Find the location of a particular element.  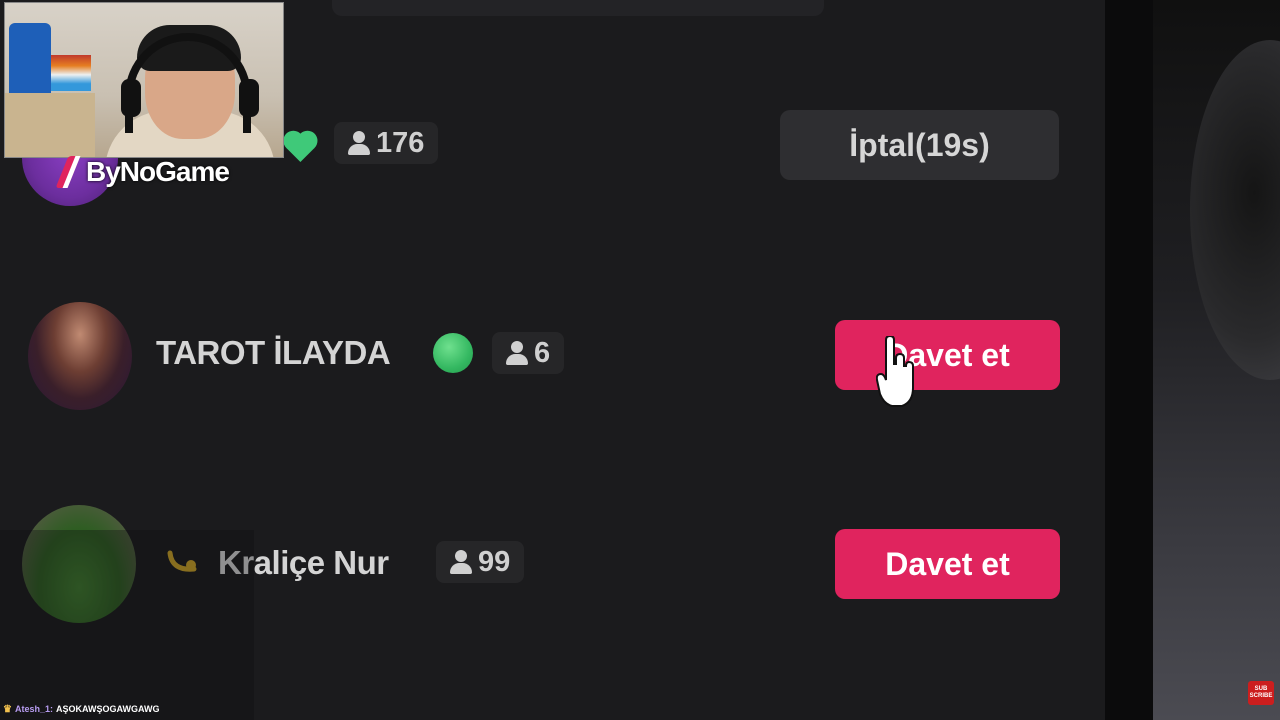

invite-button-kralice-nur: Davet et is located at coordinates (947, 564).